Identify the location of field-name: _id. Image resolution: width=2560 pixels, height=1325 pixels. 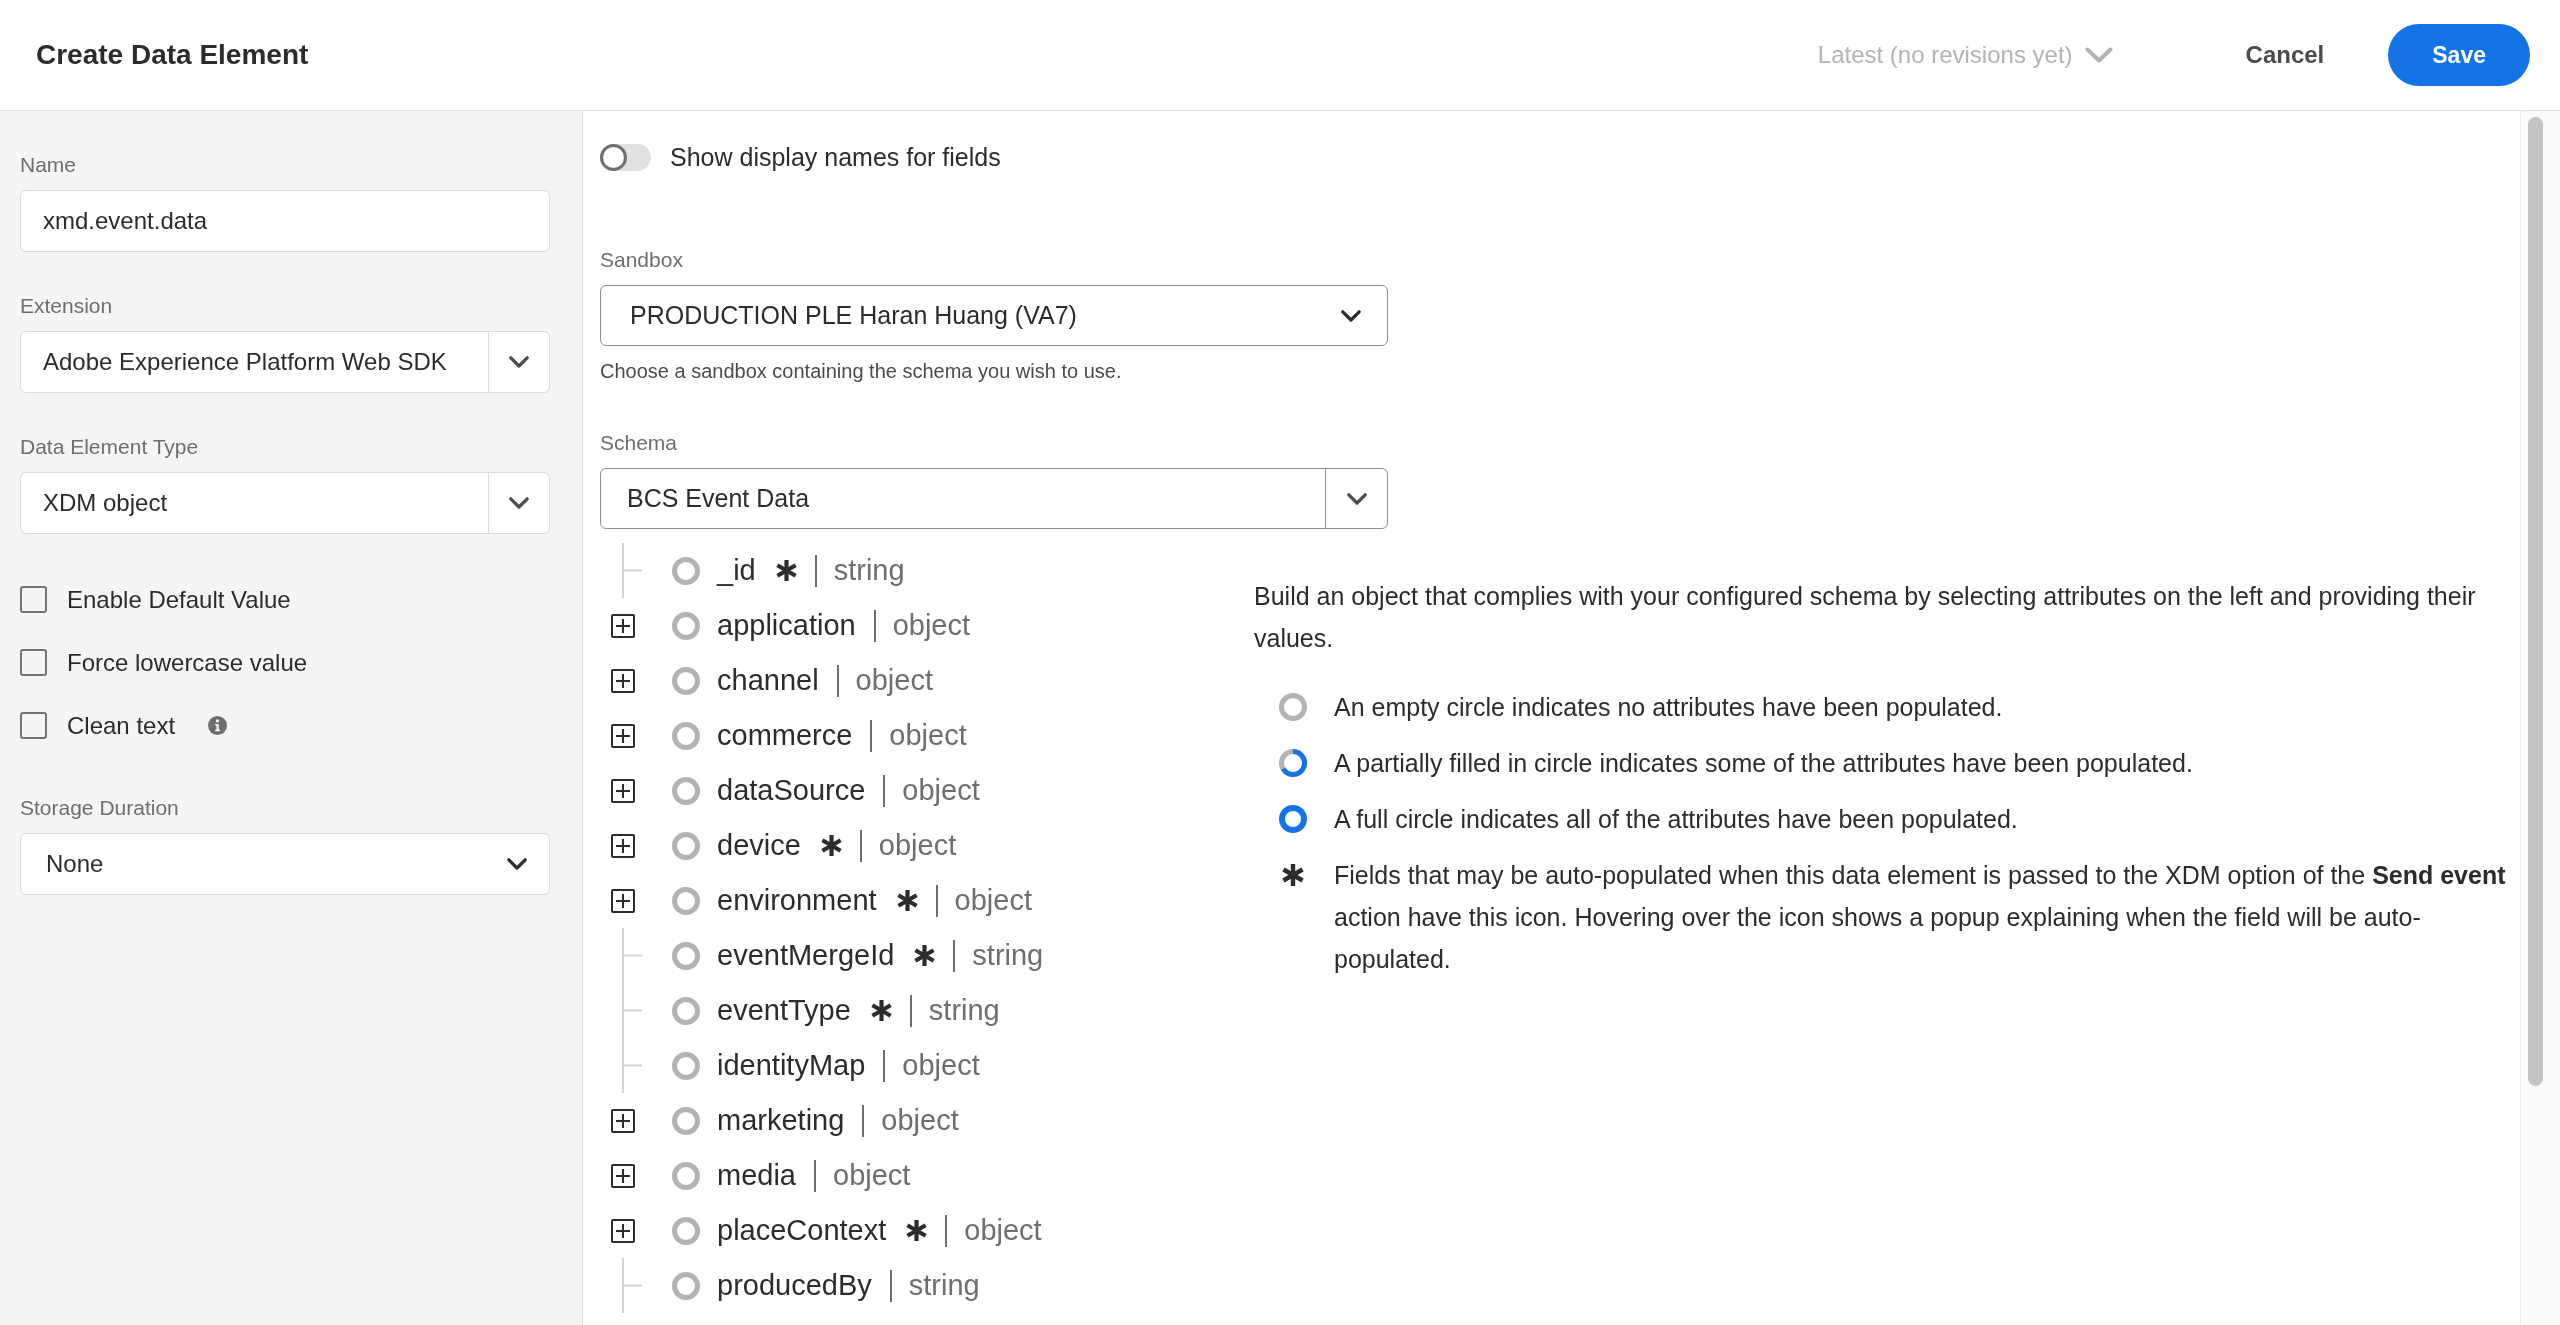
(736, 570).